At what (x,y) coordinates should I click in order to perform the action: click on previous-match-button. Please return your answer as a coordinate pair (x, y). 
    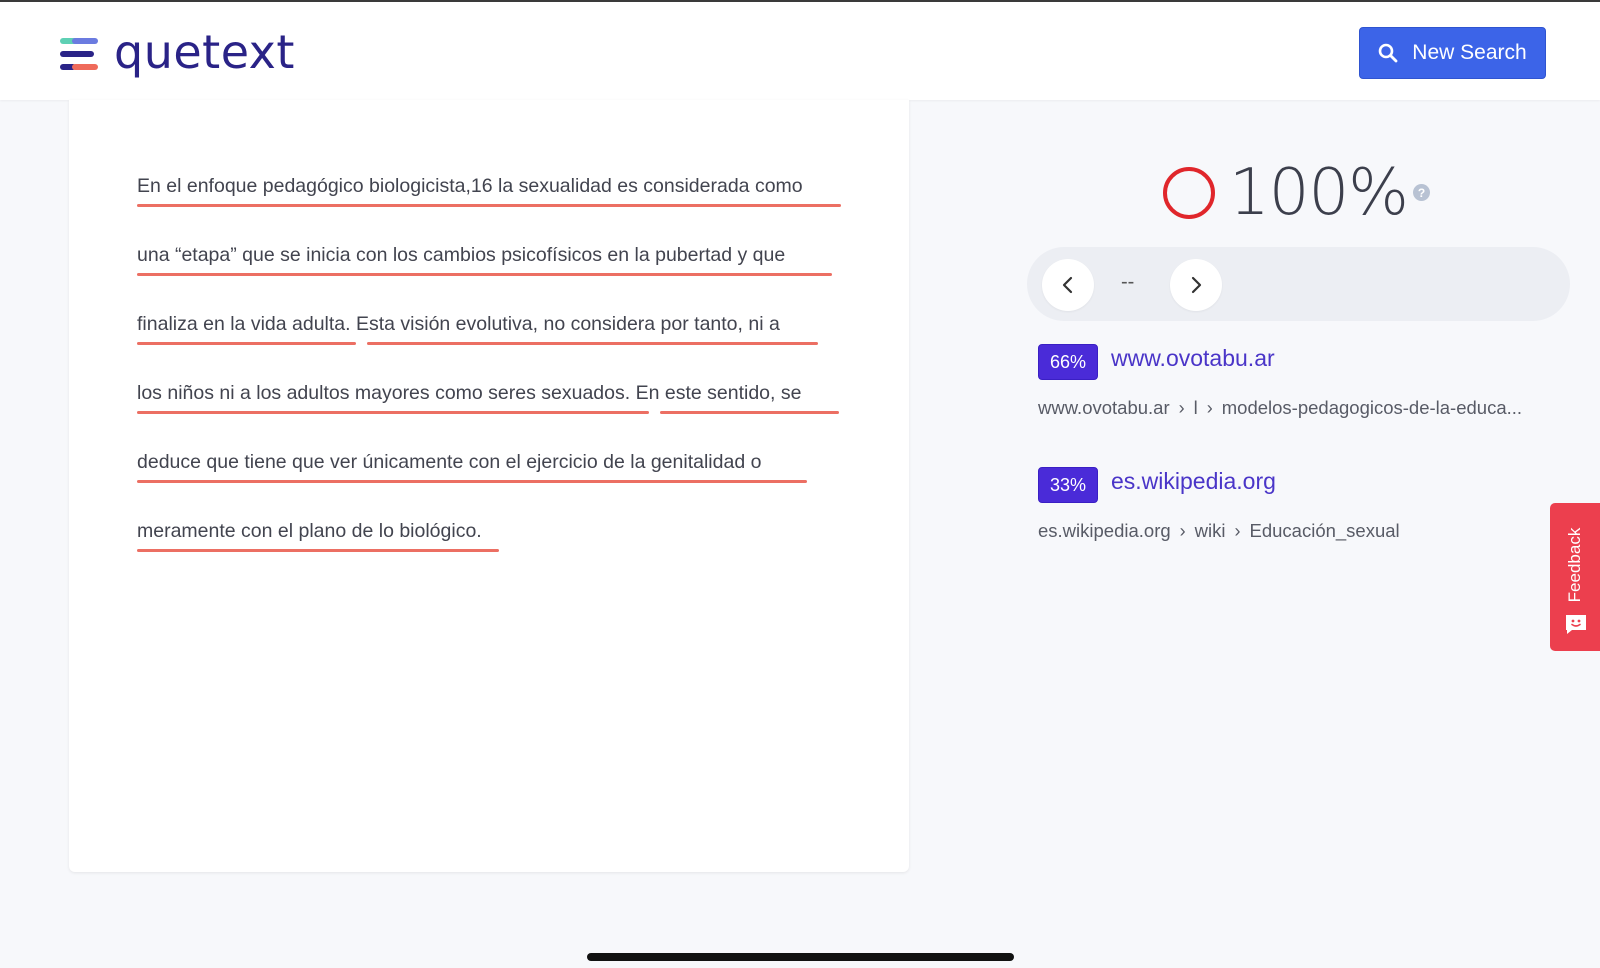
    Looking at the image, I should click on (1068, 285).